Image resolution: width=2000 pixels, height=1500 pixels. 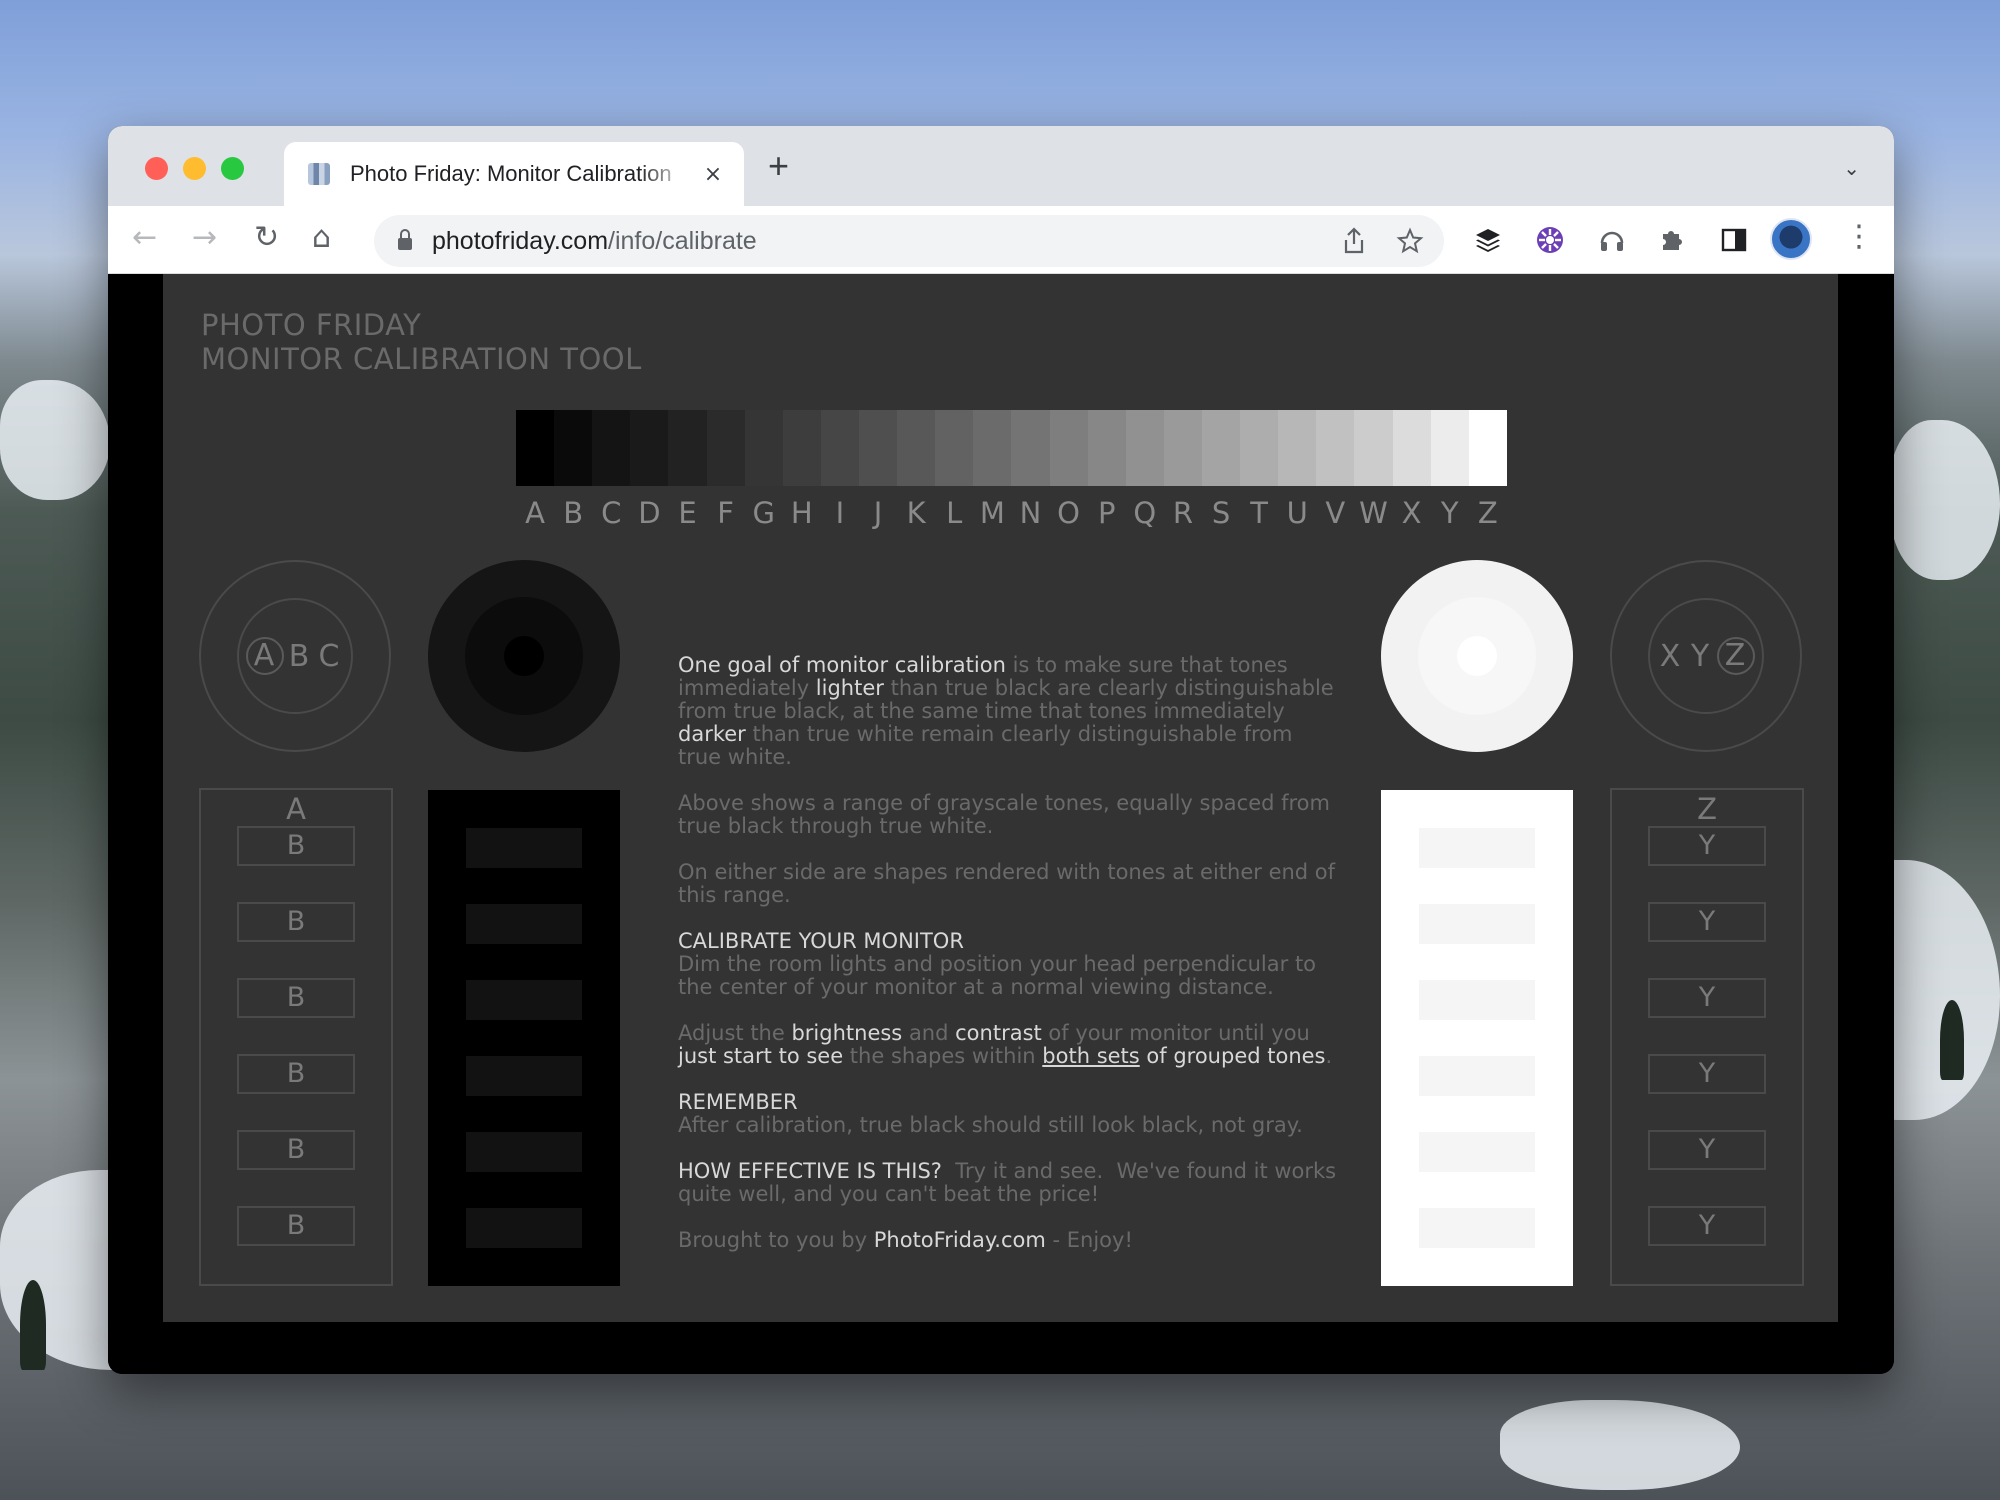 What do you see at coordinates (1734, 240) in the screenshot?
I see `side-panel-icon` at bounding box center [1734, 240].